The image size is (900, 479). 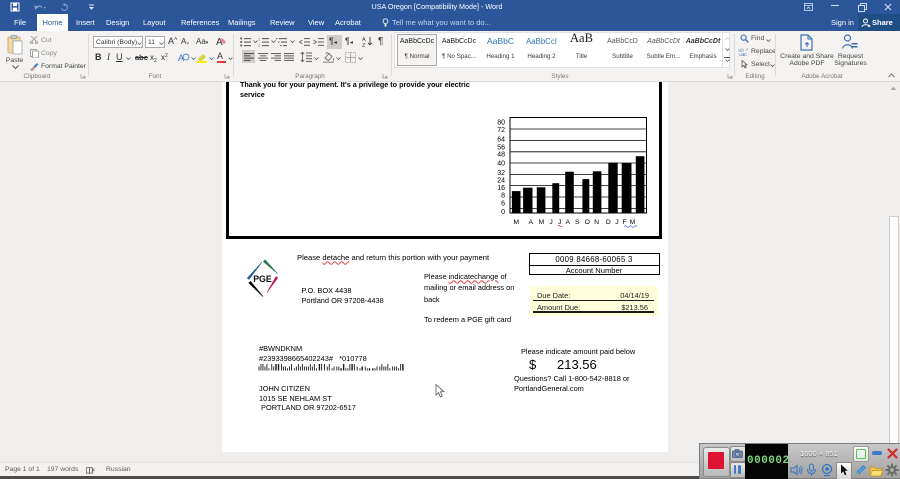 I want to click on svg-text: D, so click(x=608, y=222).